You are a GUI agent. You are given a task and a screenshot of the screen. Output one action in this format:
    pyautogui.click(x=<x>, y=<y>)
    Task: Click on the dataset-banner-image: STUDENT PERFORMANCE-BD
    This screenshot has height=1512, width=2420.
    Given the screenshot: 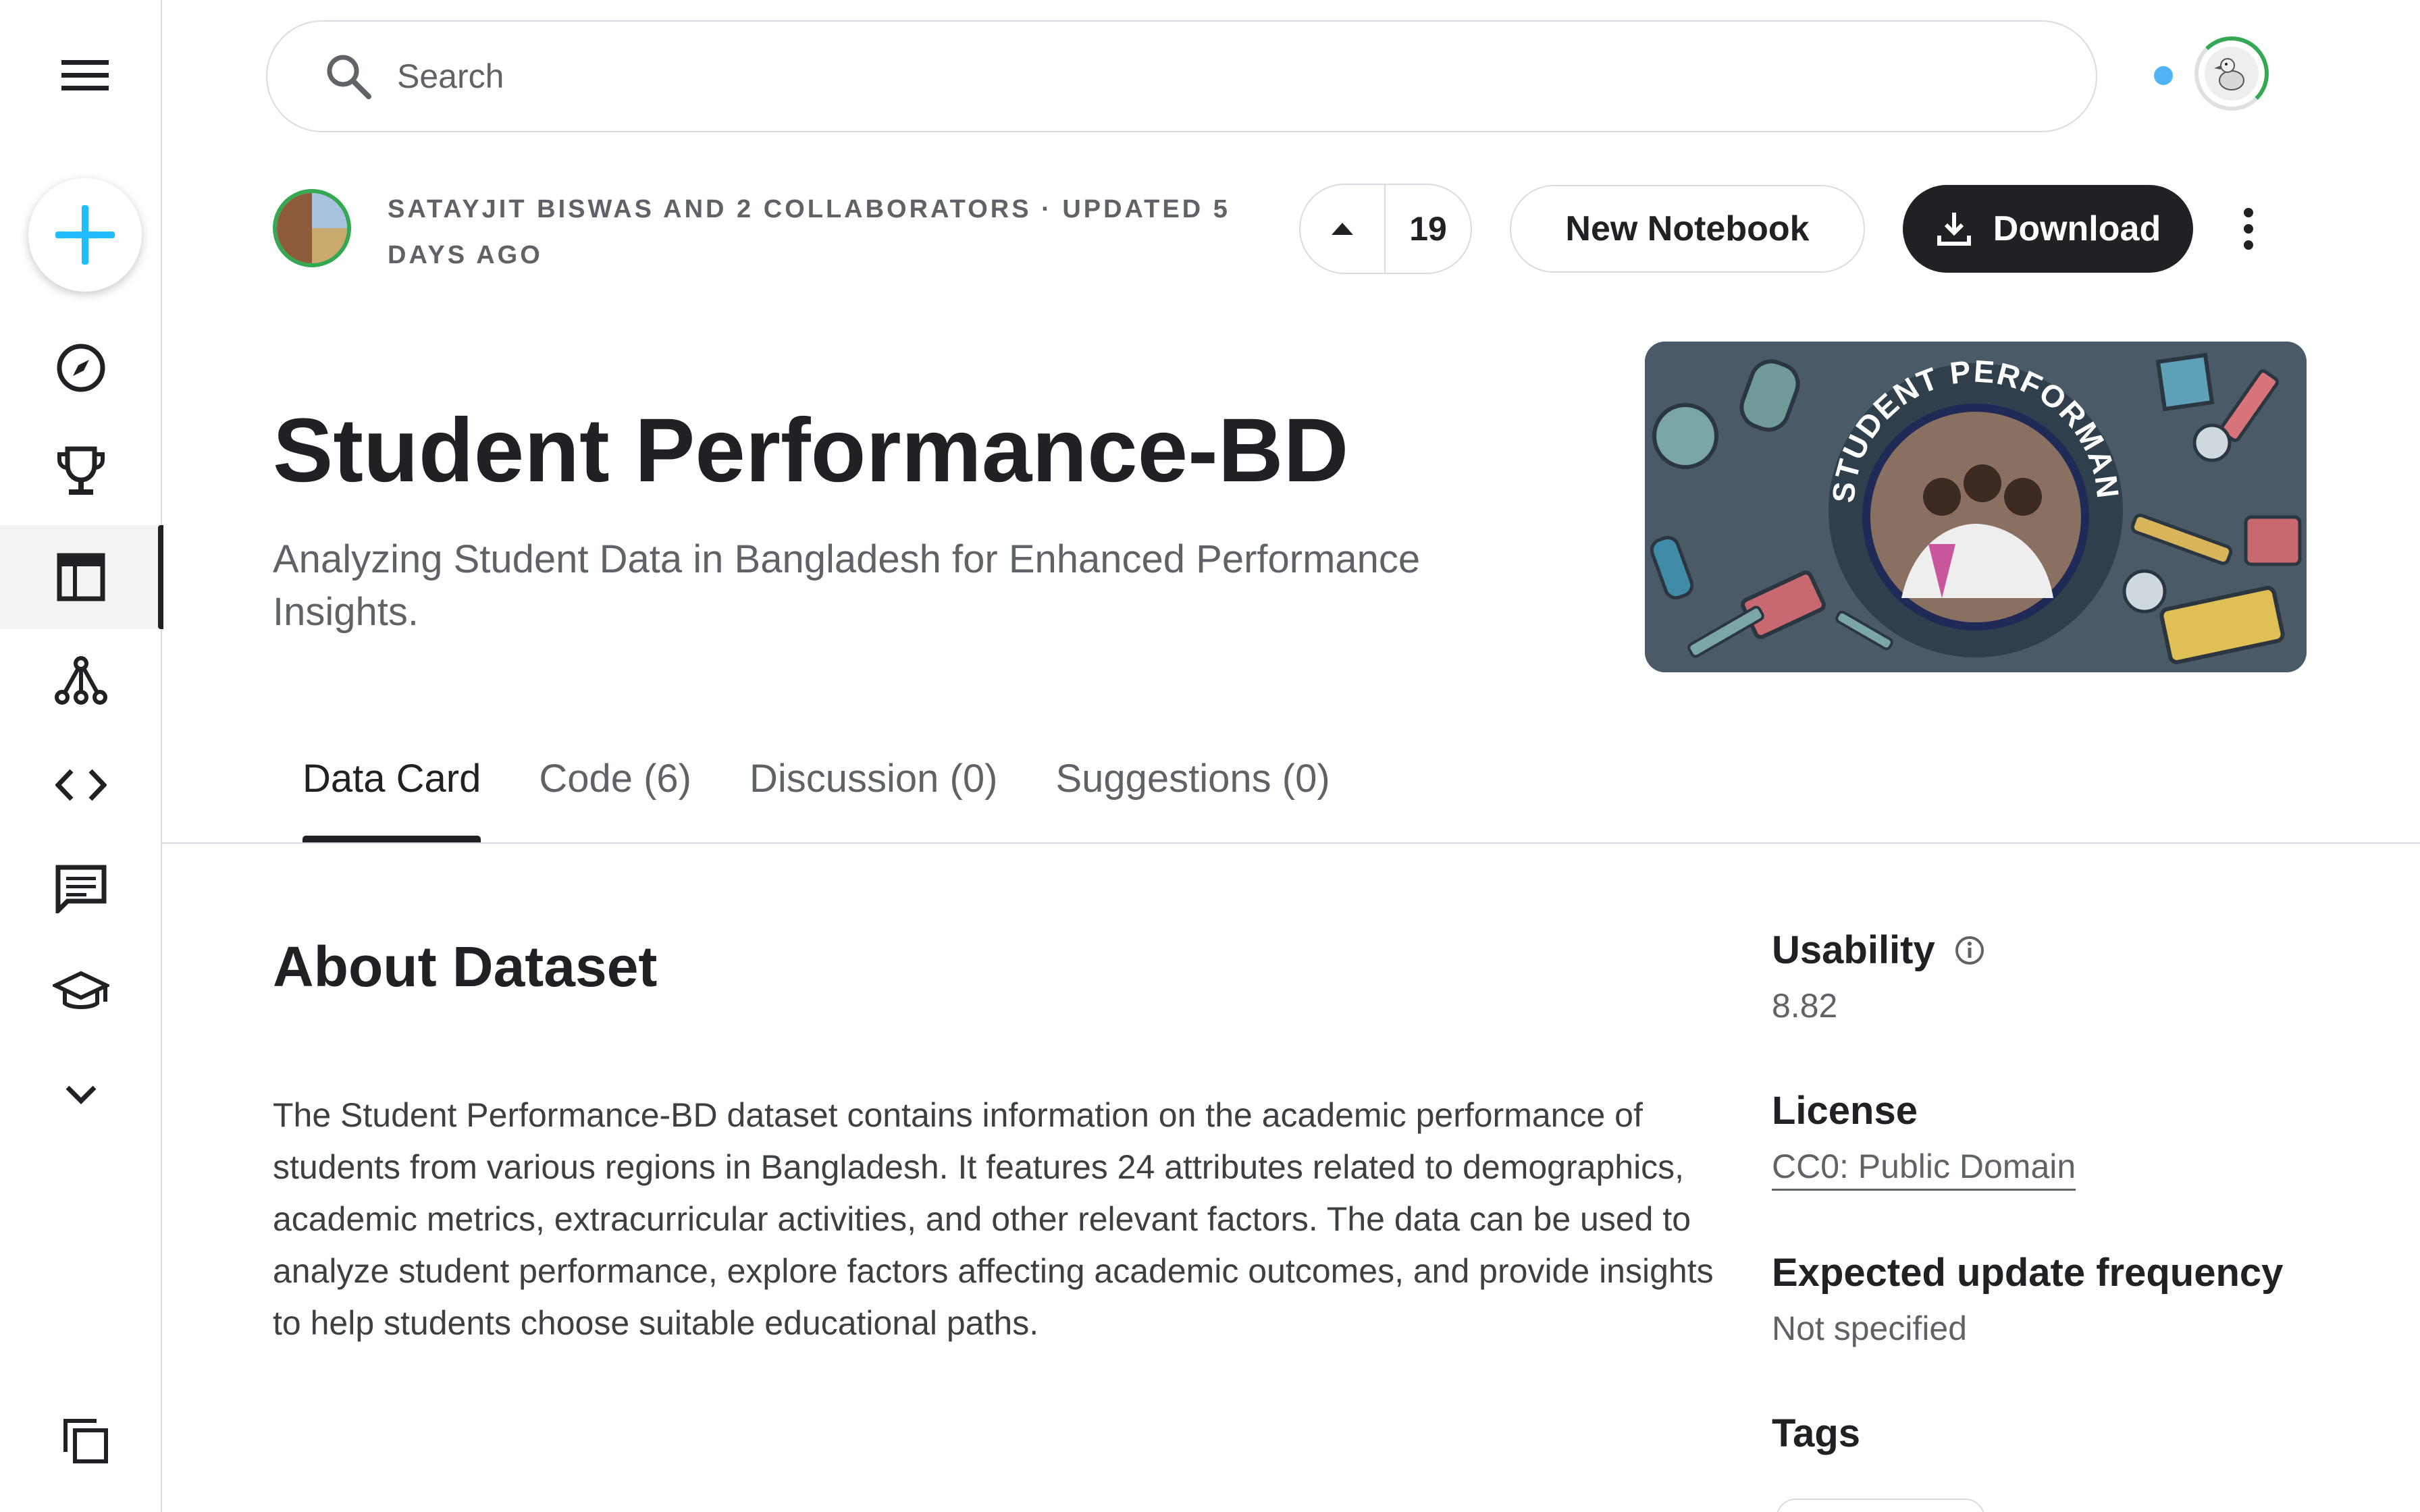 What is the action you would take?
    pyautogui.click(x=1976, y=507)
    